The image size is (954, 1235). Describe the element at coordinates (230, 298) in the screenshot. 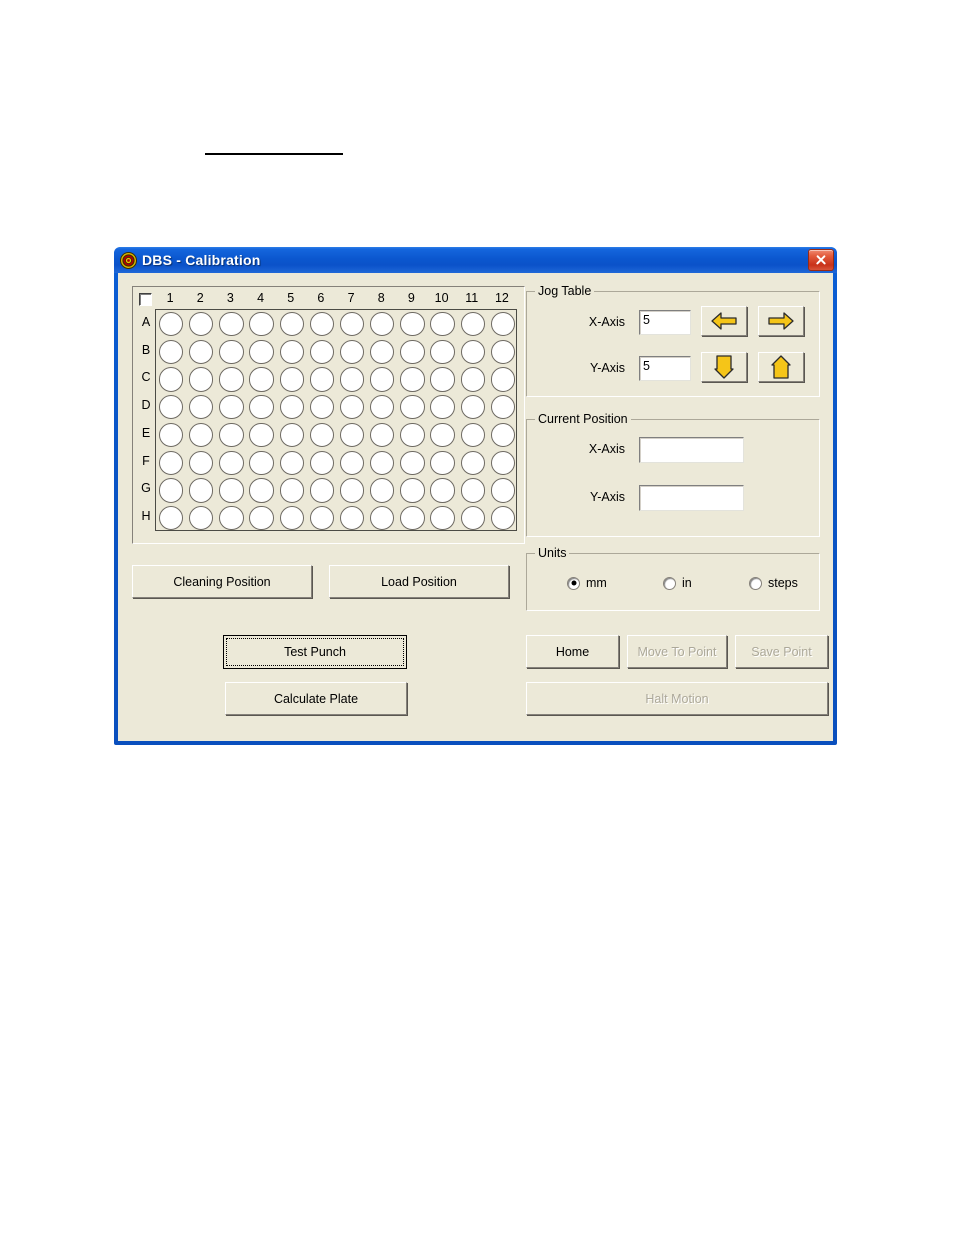

I see `plate-column-header: 3` at that location.